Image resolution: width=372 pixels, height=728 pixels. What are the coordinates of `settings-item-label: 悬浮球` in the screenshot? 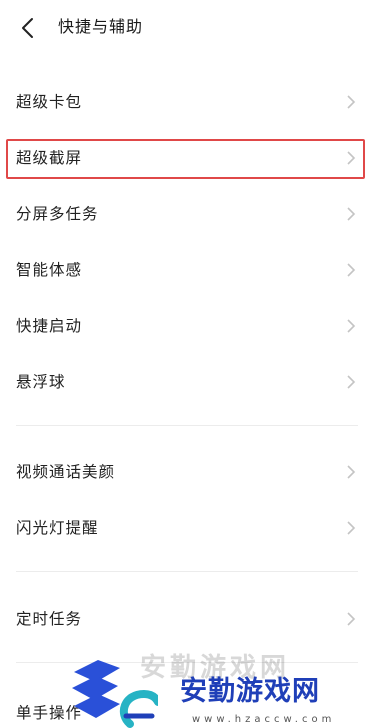 It's located at (41, 382).